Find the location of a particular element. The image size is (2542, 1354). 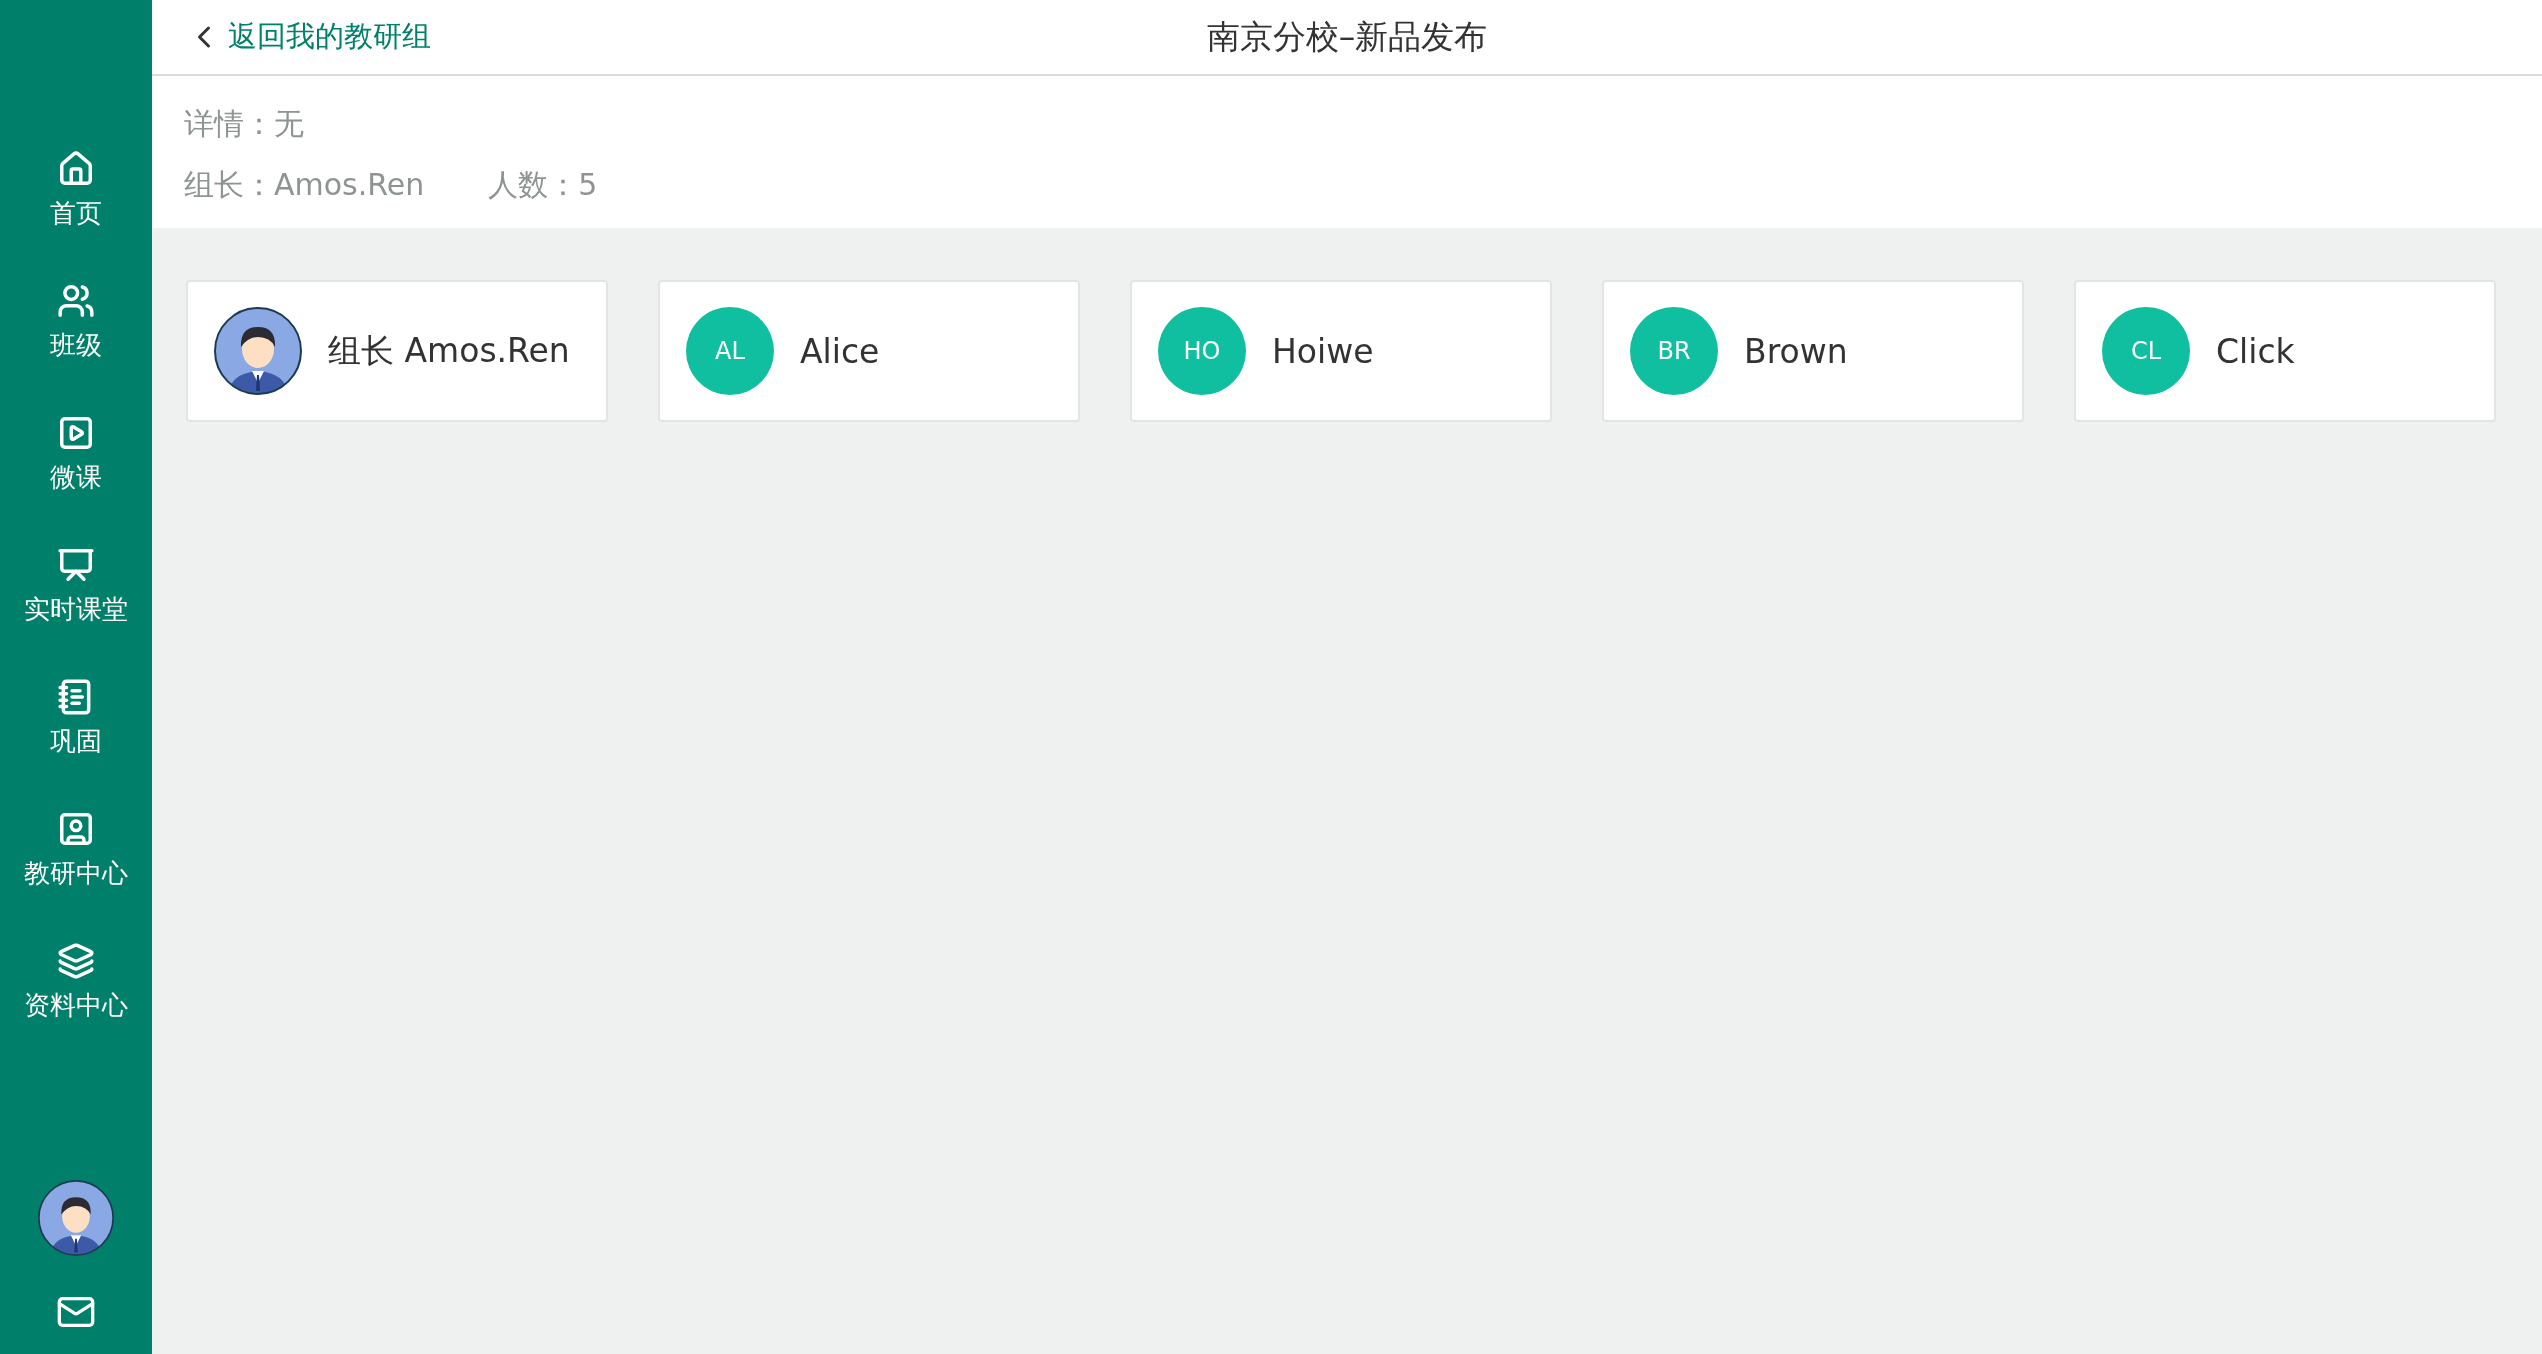

member-card: AL Alice is located at coordinates (869, 351).